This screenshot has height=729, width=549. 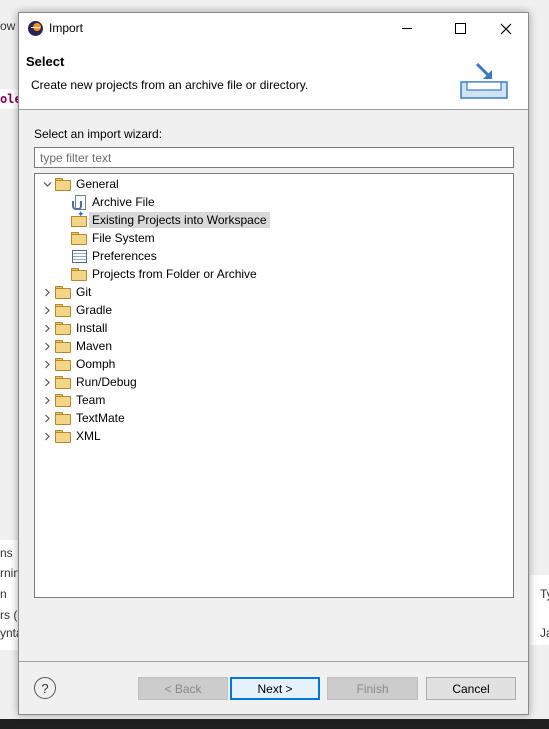 I want to click on tree-item-label: Maven, so click(x=94, y=346).